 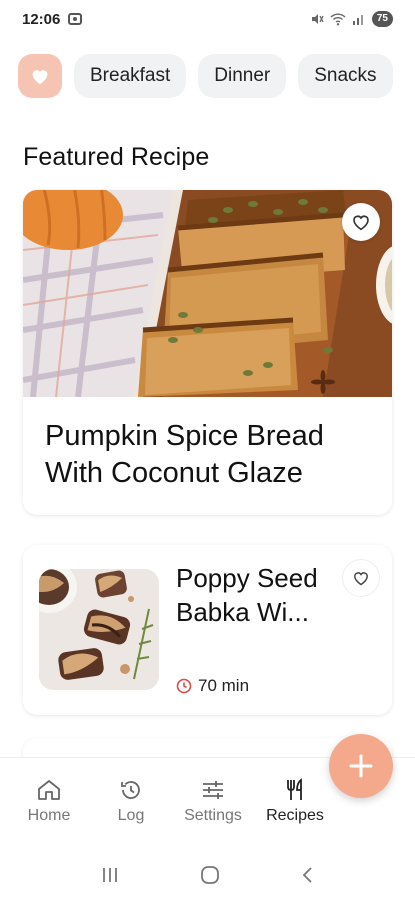 I want to click on nav-home-label: Home, so click(x=49, y=815).